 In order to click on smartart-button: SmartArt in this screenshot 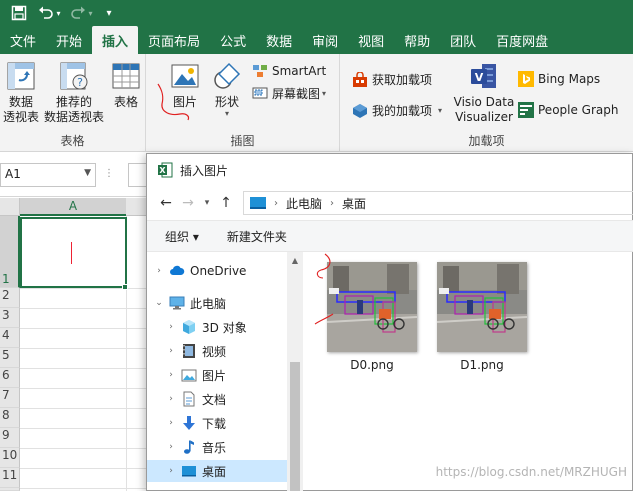, I will do `click(289, 71)`.